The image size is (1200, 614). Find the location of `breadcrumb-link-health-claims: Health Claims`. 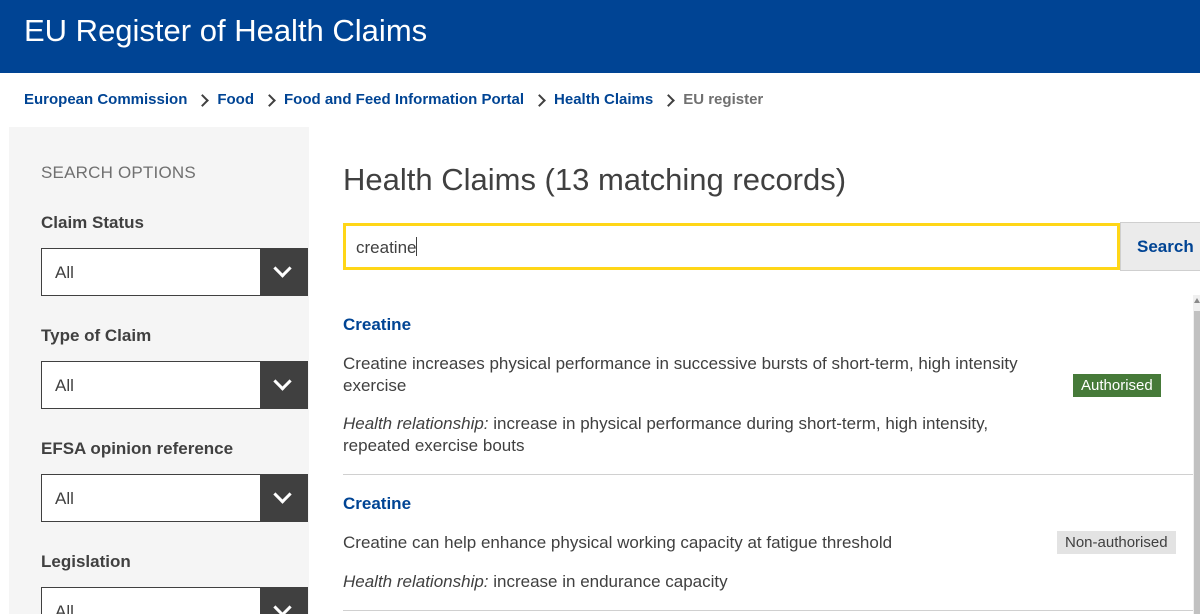

breadcrumb-link-health-claims: Health Claims is located at coordinates (603, 99).